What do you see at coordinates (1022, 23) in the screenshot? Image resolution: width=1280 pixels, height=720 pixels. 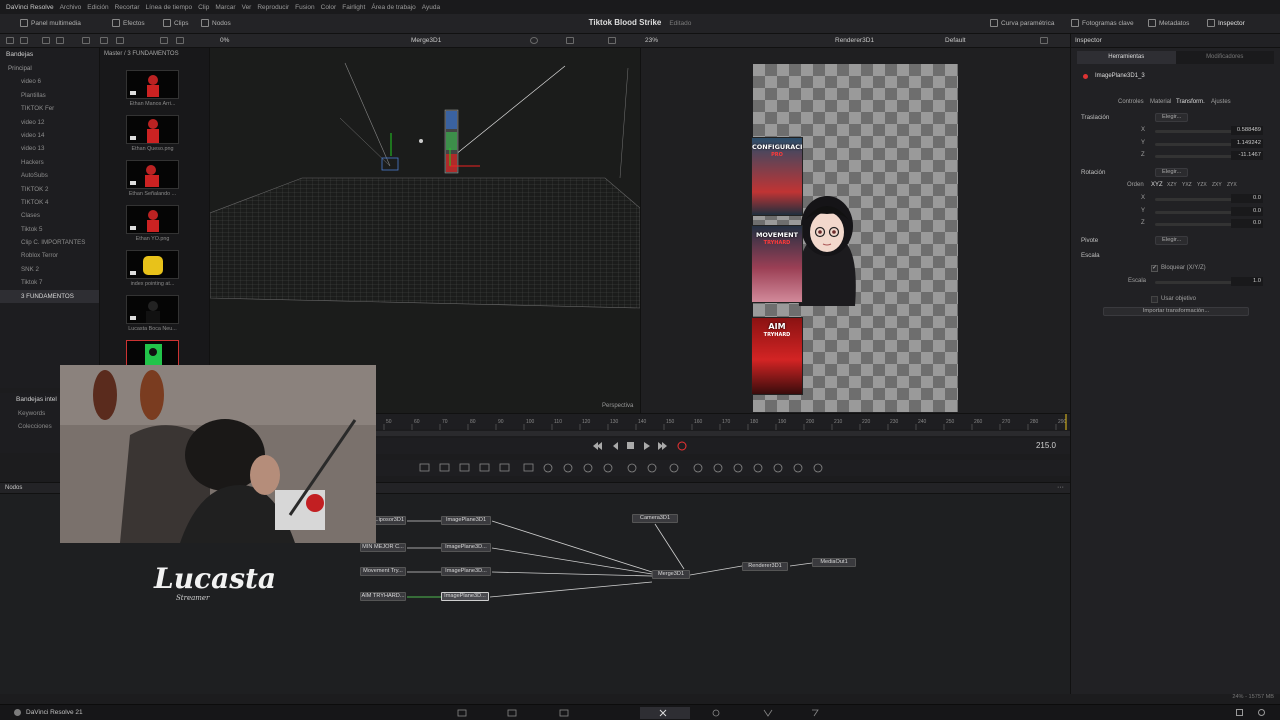 I see `spline-button: Curva paramétrica` at bounding box center [1022, 23].